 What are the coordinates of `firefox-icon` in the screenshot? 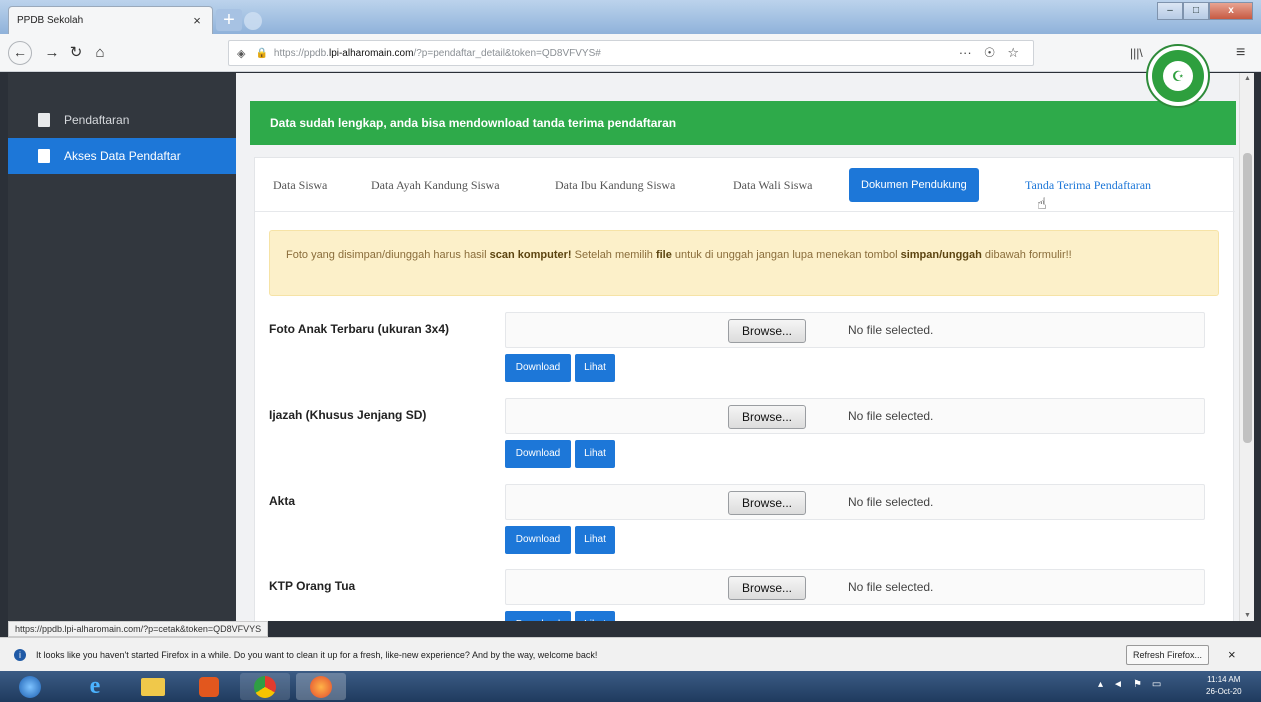 It's located at (321, 686).